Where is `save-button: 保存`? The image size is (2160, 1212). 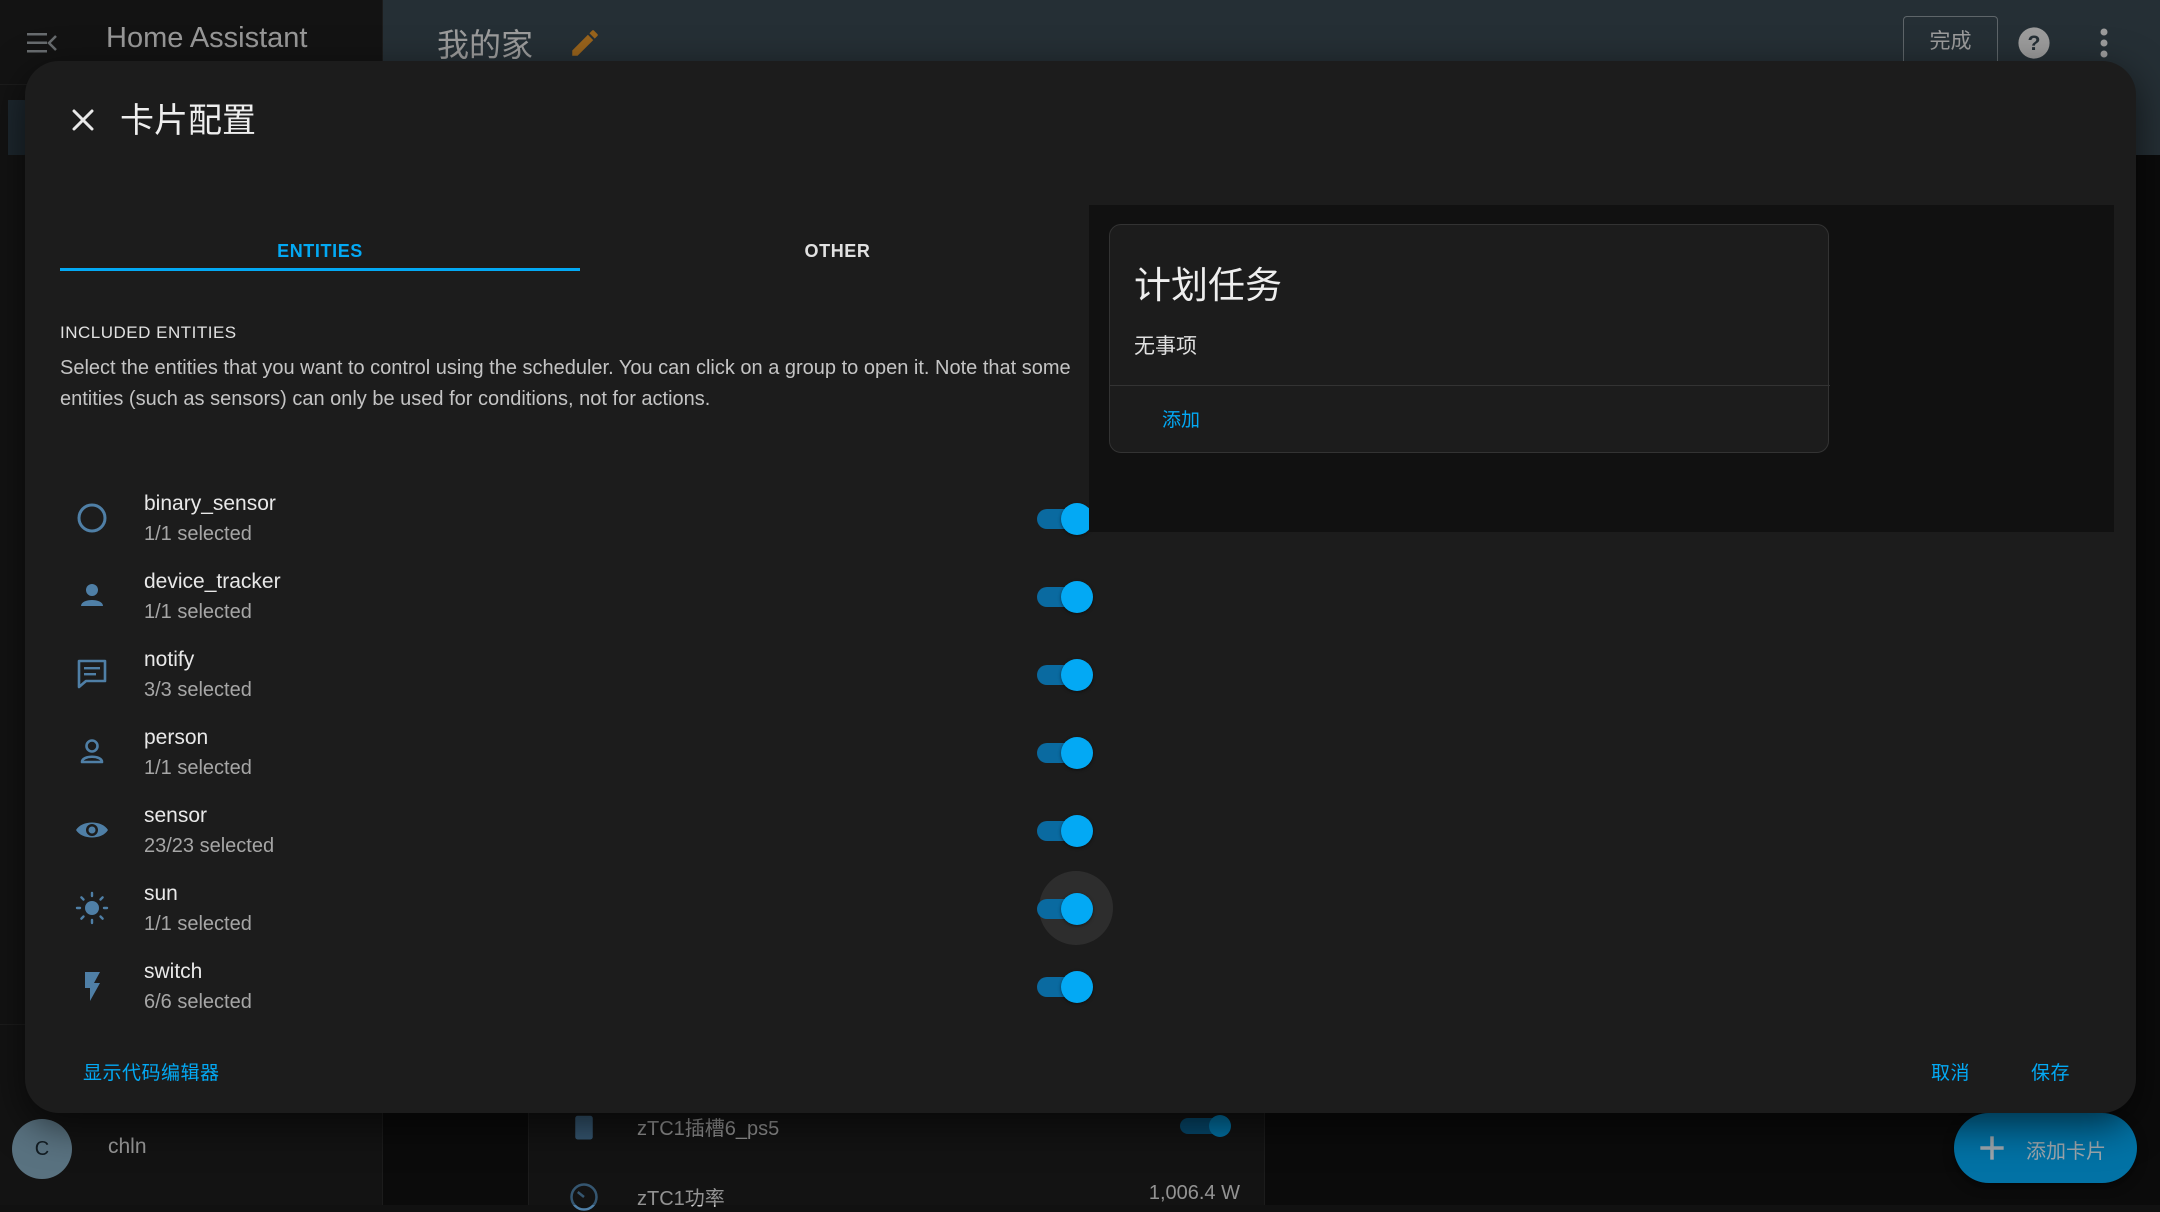 save-button: 保存 is located at coordinates (2050, 1071).